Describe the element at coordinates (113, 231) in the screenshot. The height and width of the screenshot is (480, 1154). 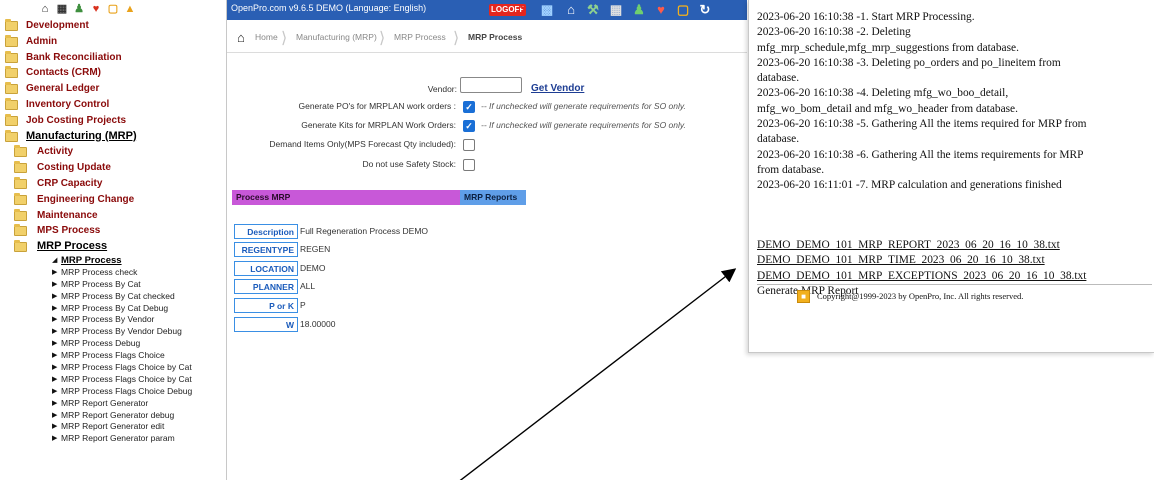
I see `sidebar-item-mps-process: MPS Process` at that location.